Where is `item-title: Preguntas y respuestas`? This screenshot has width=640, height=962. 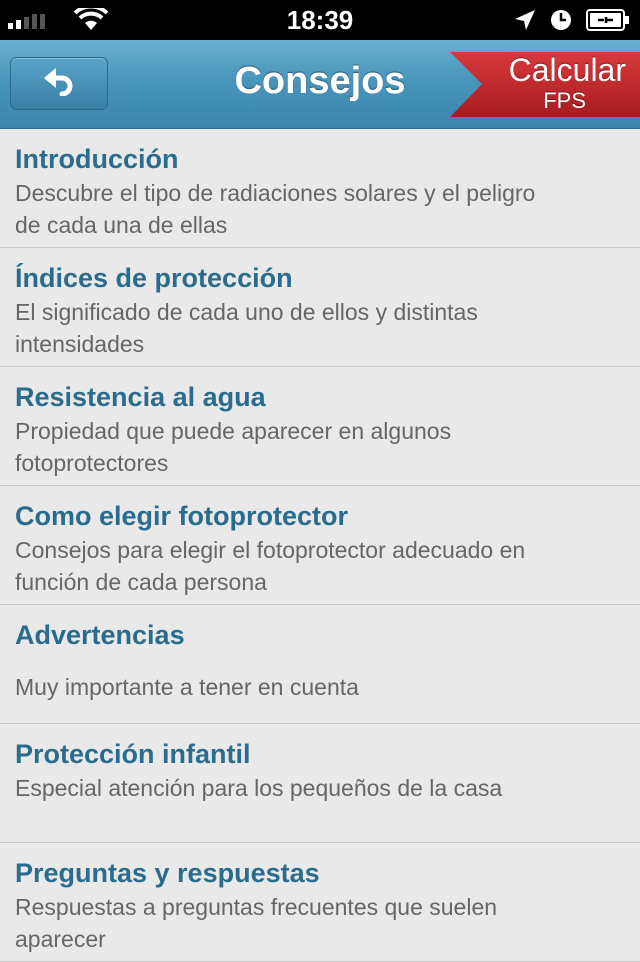 item-title: Preguntas y respuestas is located at coordinates (167, 873).